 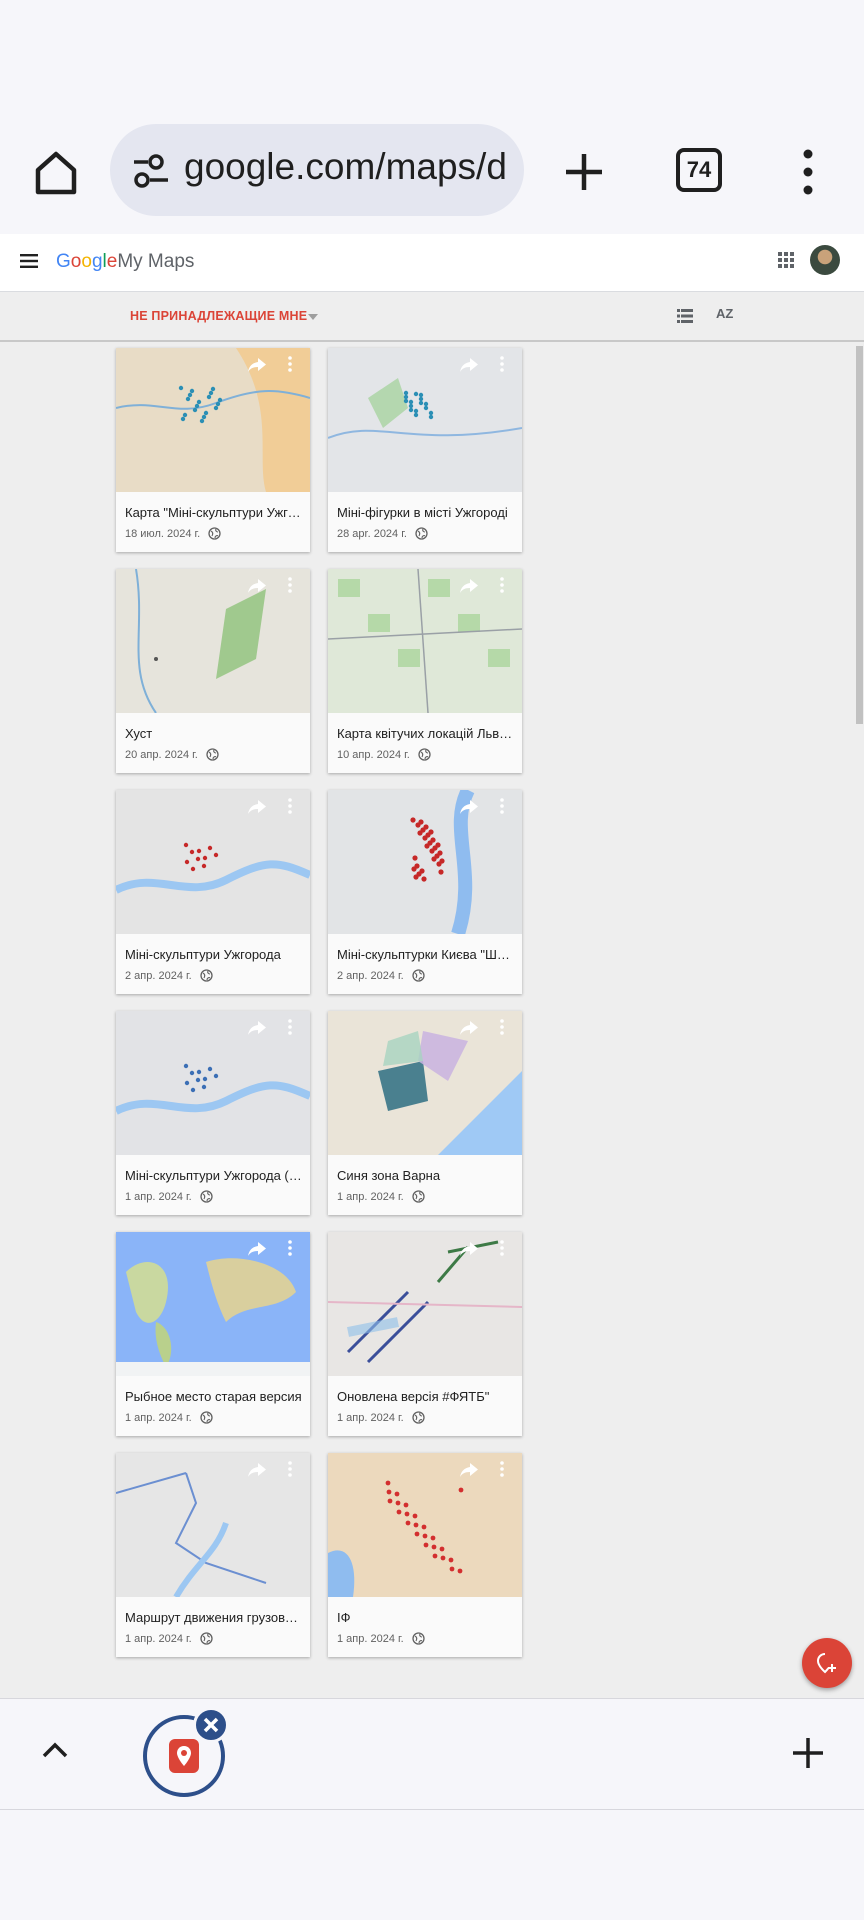 What do you see at coordinates (699, 170) in the screenshot?
I see `tab-switcher-button: 74` at bounding box center [699, 170].